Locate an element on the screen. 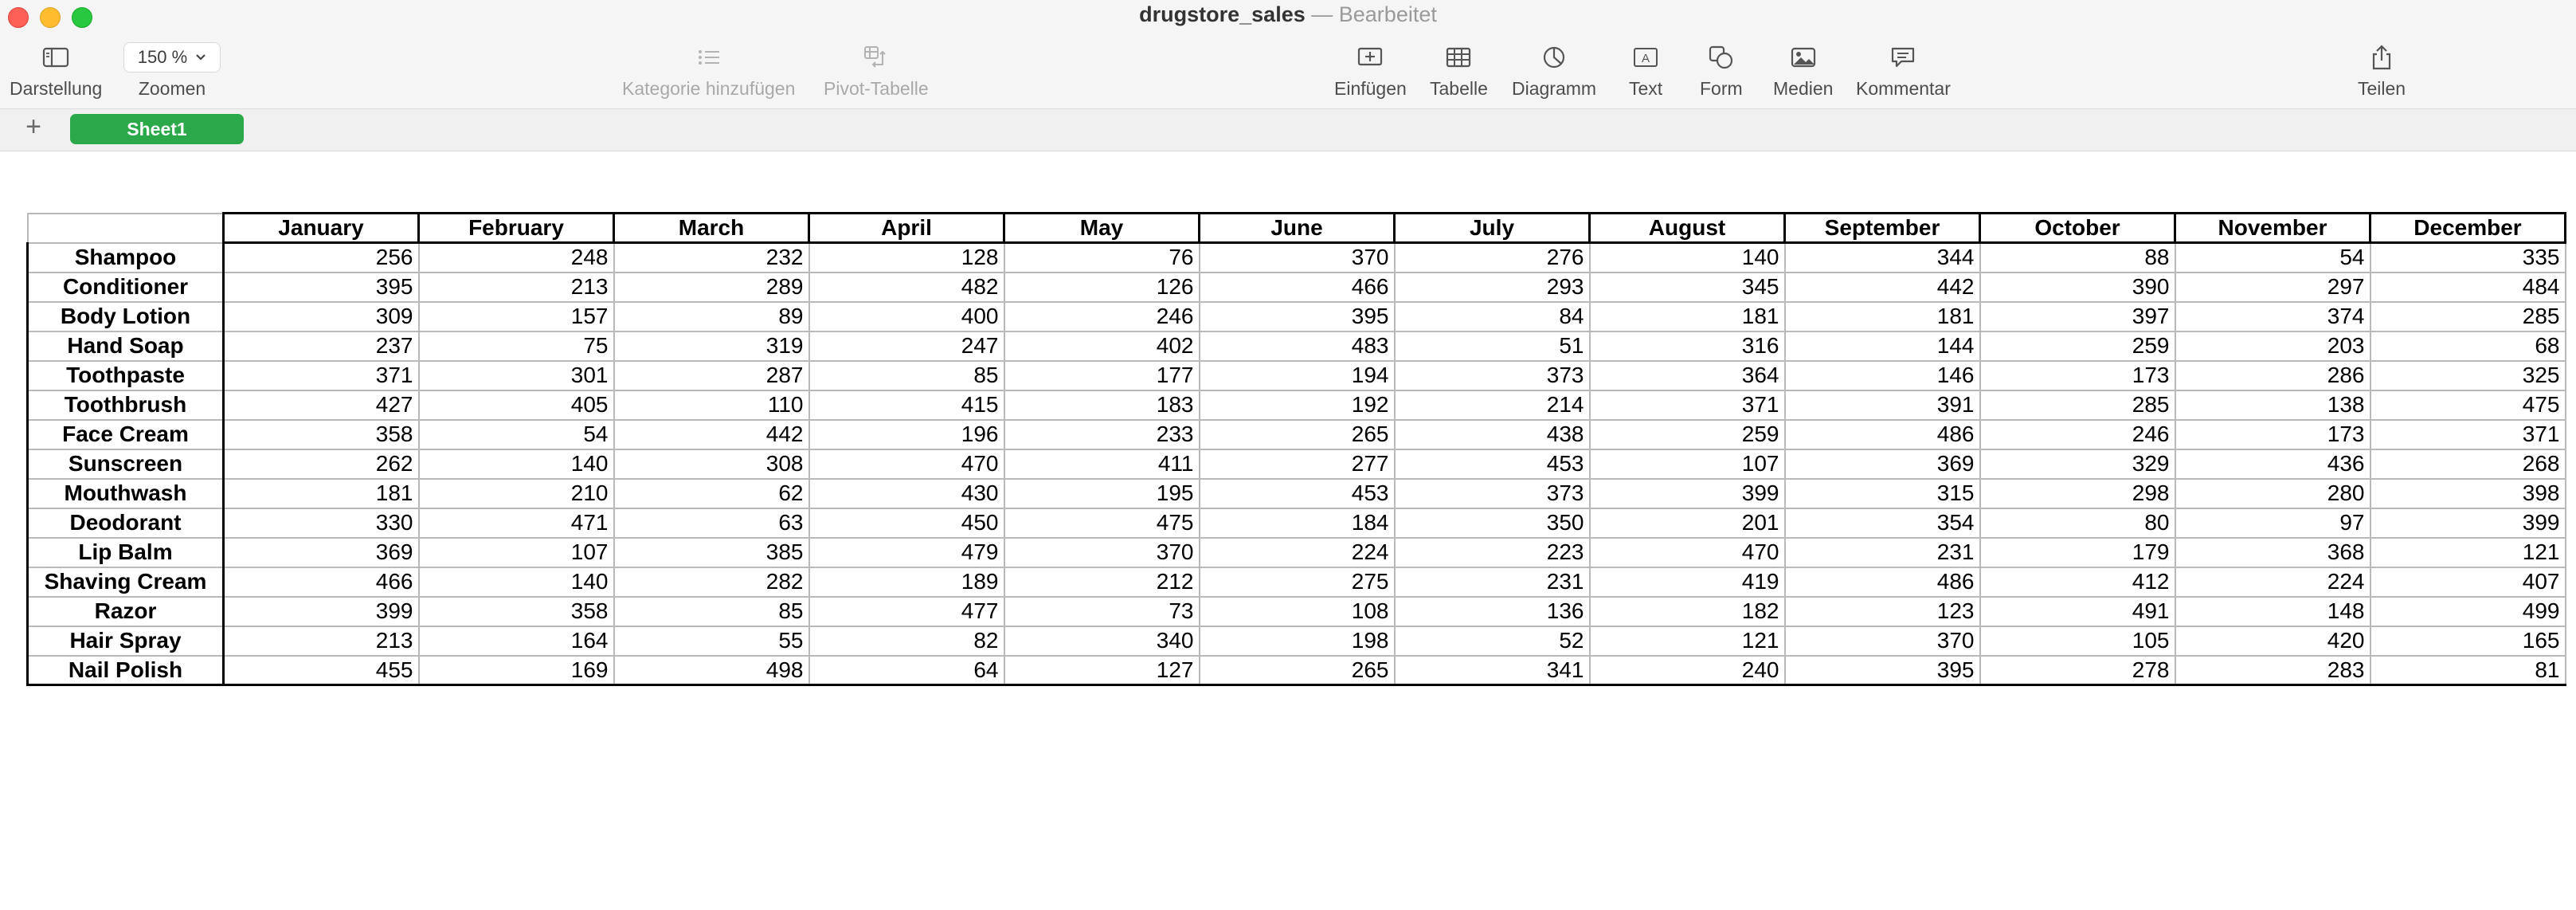 This screenshot has width=2576, height=910. table-cell: 475 is located at coordinates (1101, 523).